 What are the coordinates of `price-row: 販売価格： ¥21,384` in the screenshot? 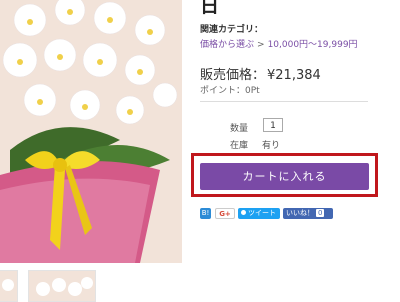 It's located at (260, 73).